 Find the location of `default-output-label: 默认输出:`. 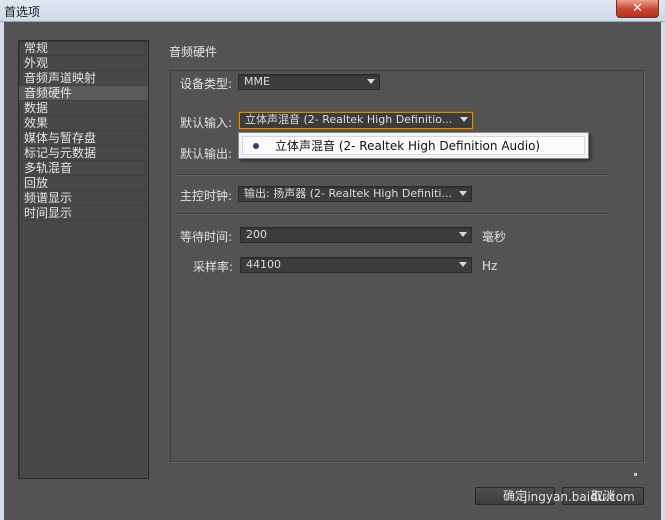

default-output-label: 默认输出: is located at coordinates (206, 154).